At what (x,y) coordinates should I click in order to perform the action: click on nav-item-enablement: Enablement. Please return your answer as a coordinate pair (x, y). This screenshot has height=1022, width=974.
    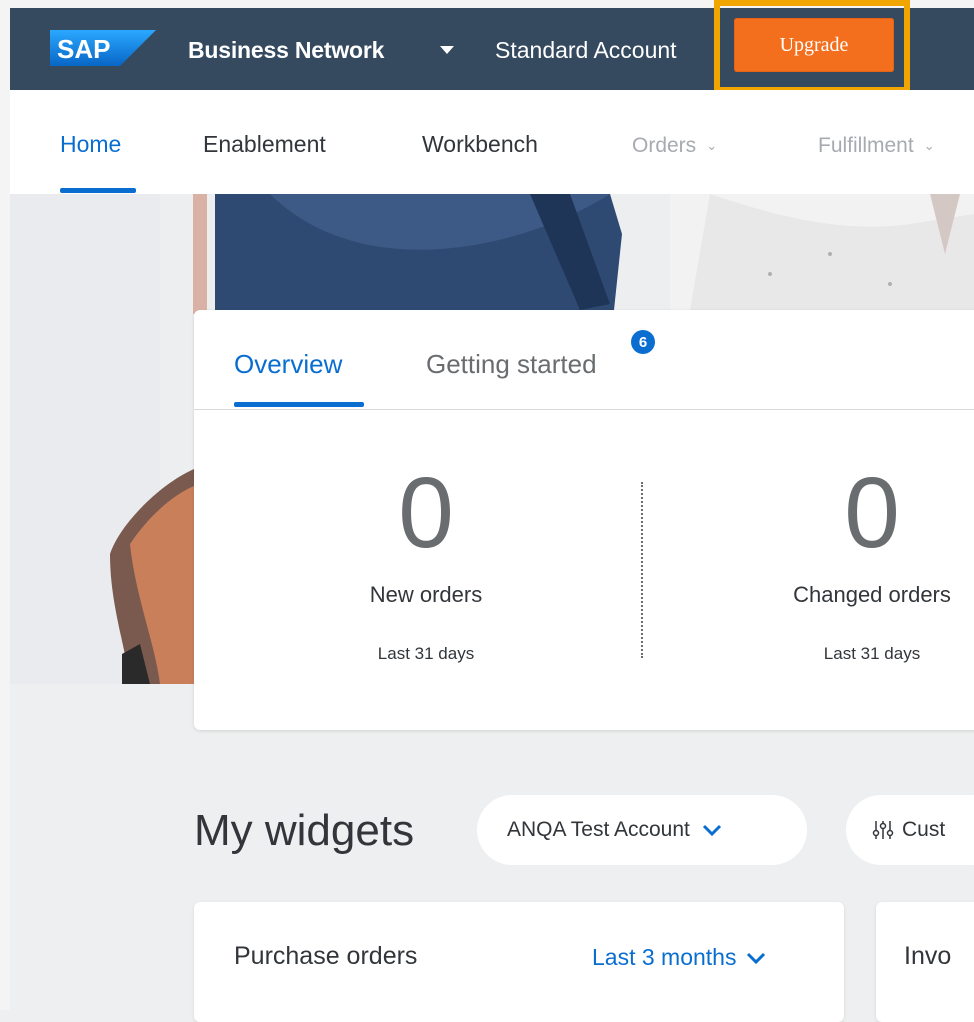
    Looking at the image, I should click on (264, 144).